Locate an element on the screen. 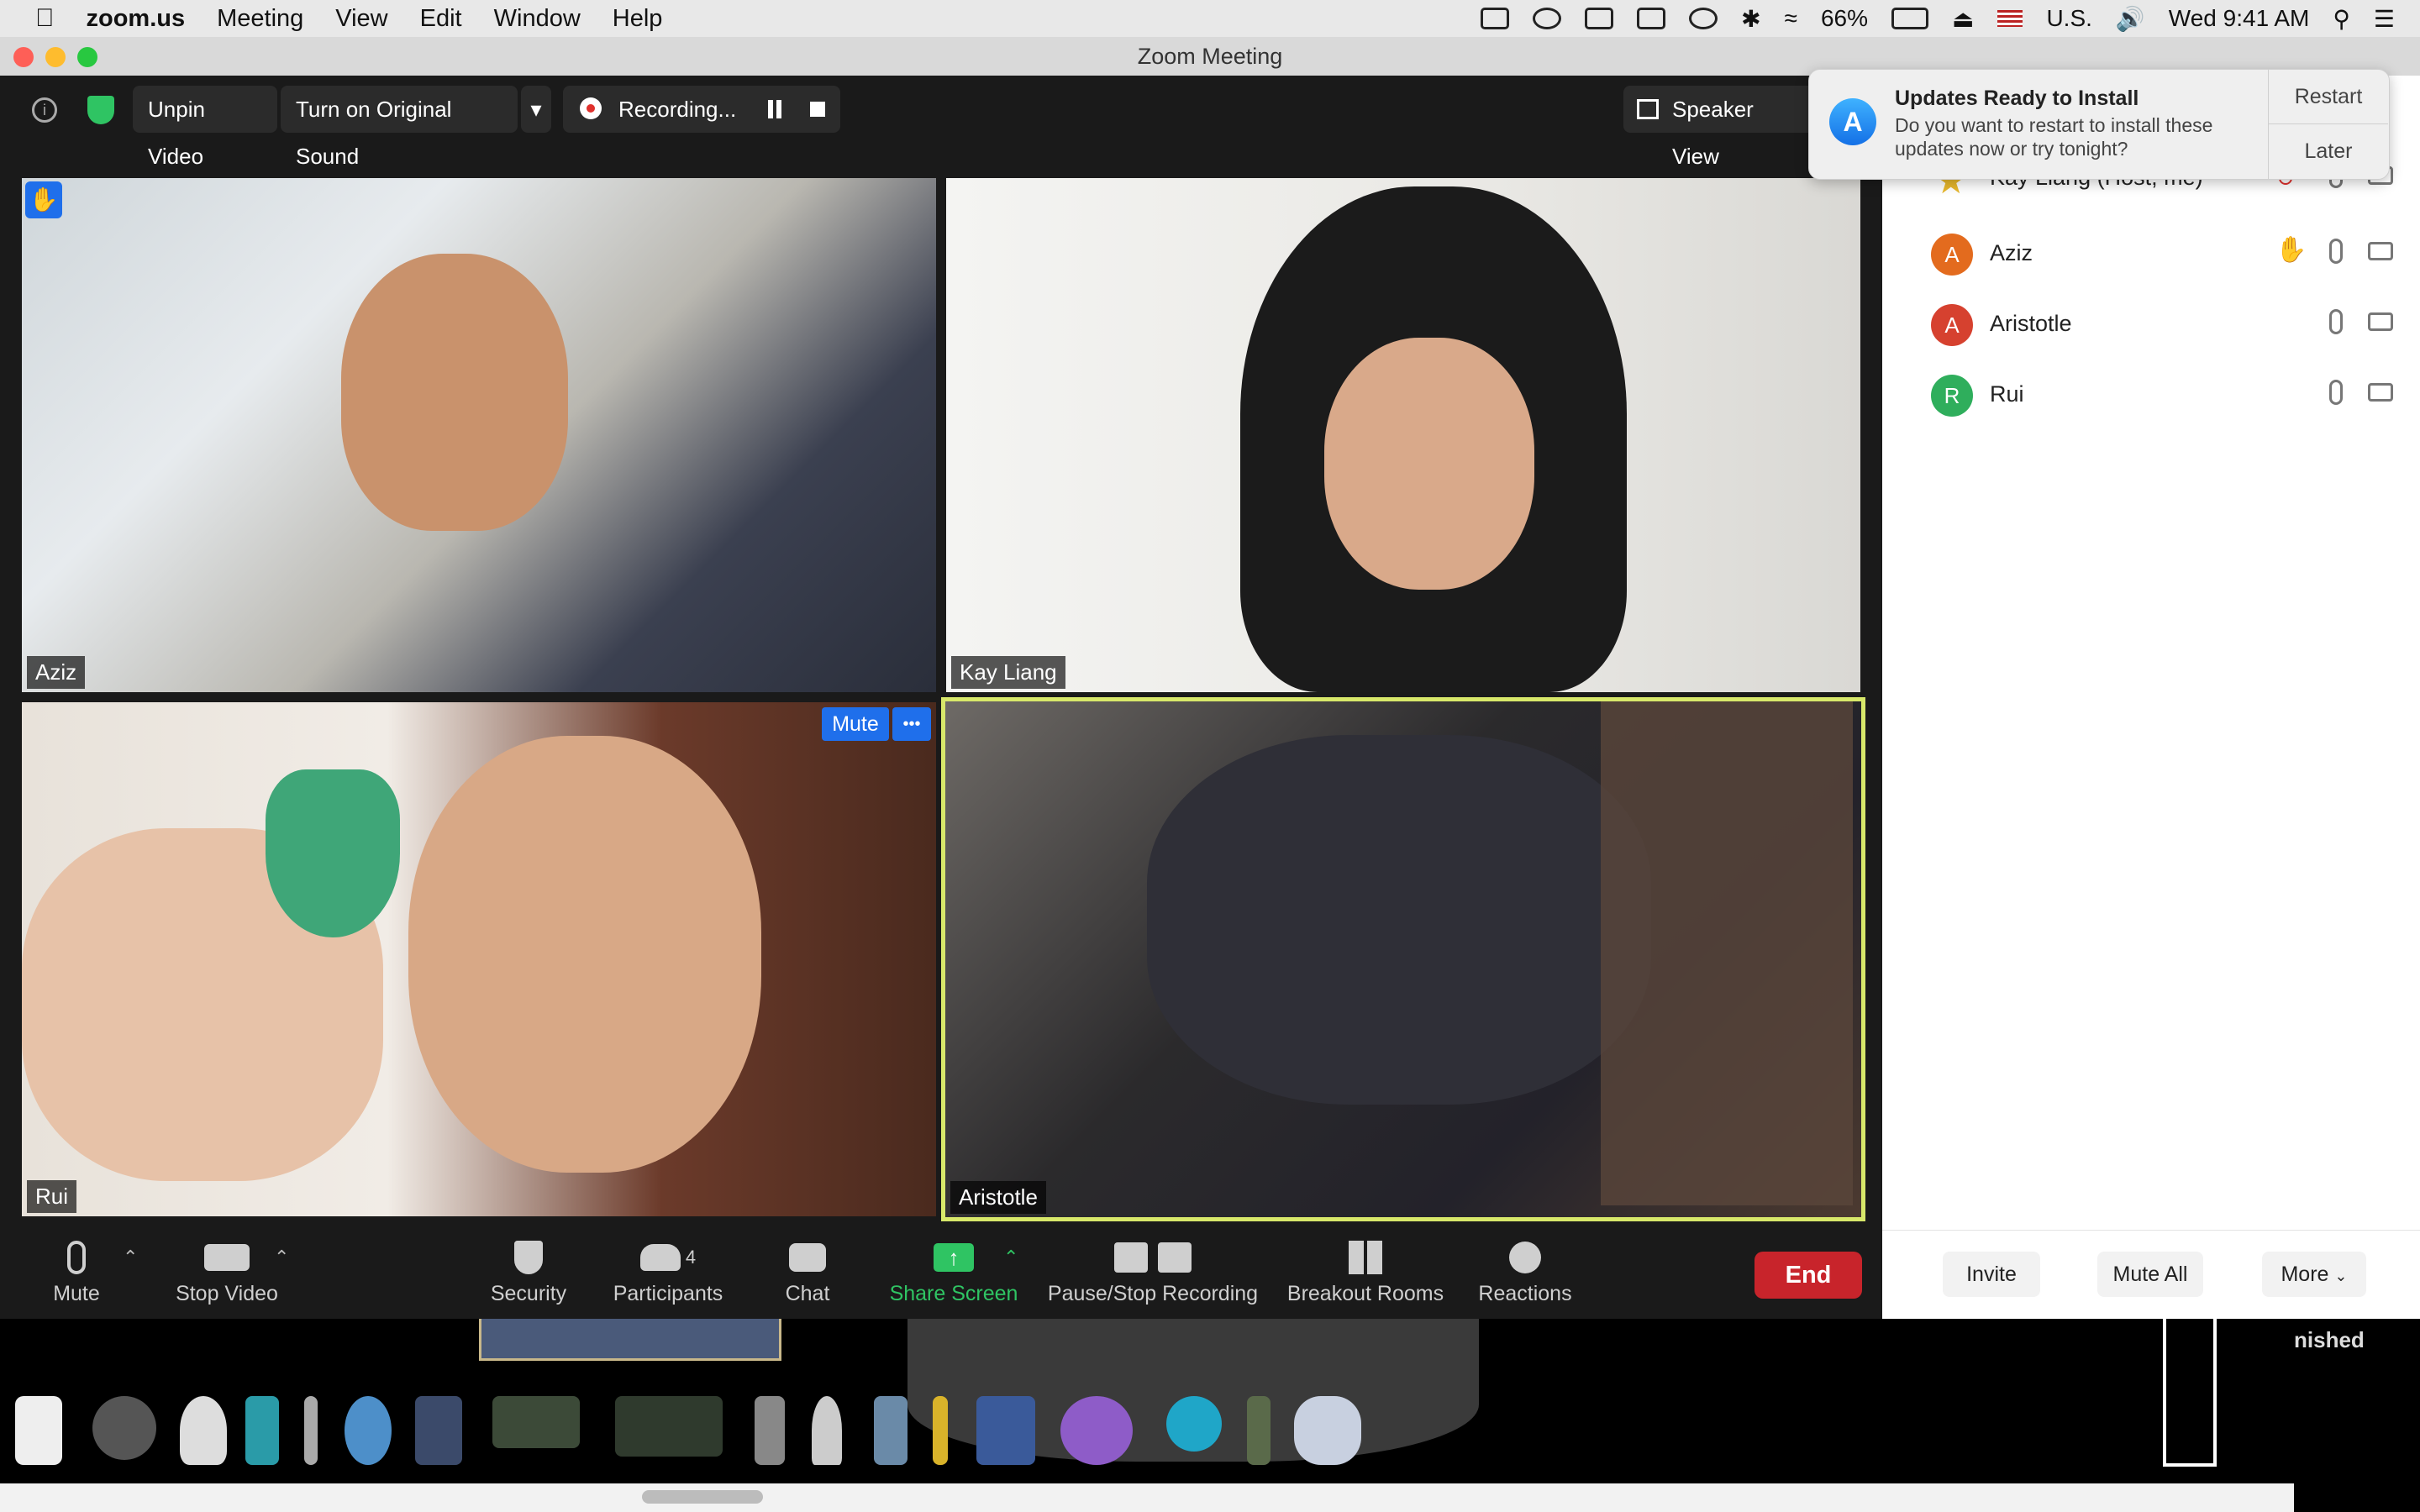 The height and width of the screenshot is (1512, 2420). video-options-chevron-icon: ⌃ is located at coordinates (281, 1257).